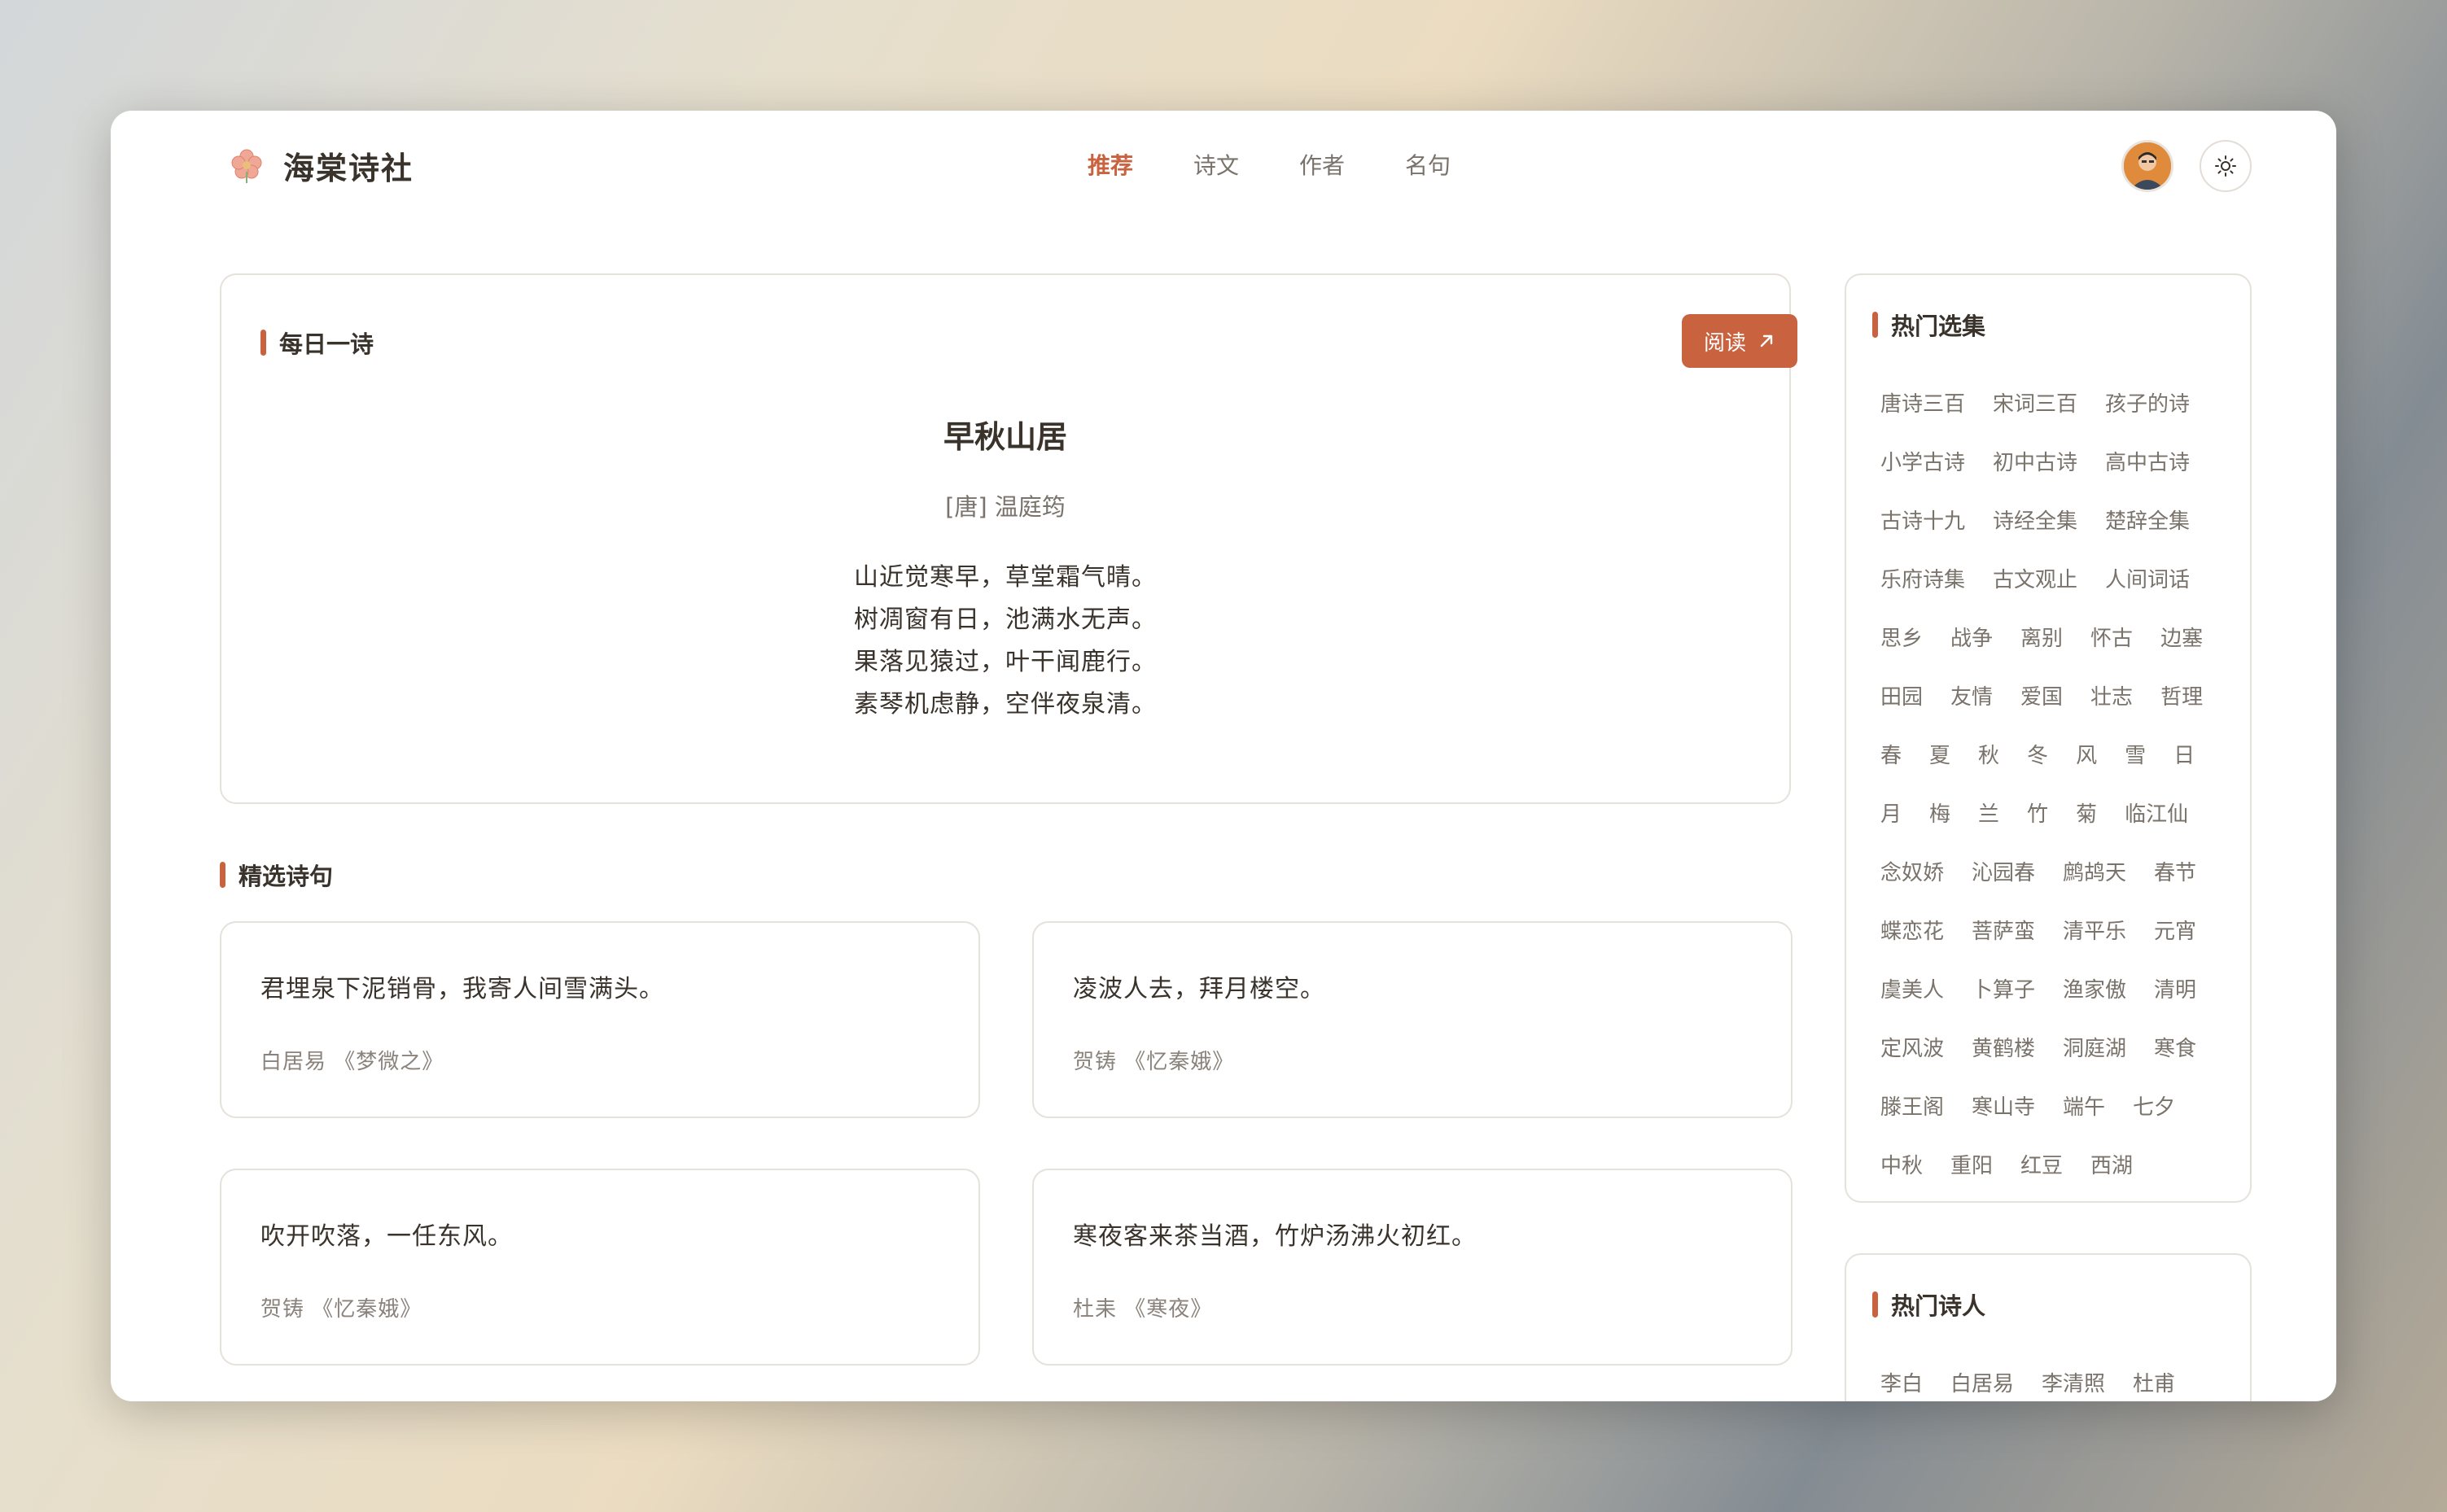  Describe the element at coordinates (2181, 695) in the screenshot. I see `collection-tag: 哲理` at that location.